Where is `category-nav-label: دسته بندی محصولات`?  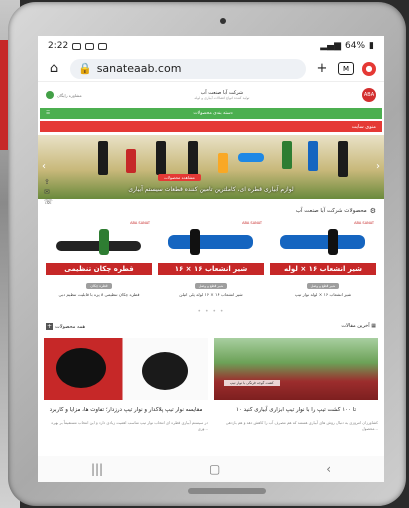
category-nav-label: دسته بندی محصولات is located at coordinates (213, 113).